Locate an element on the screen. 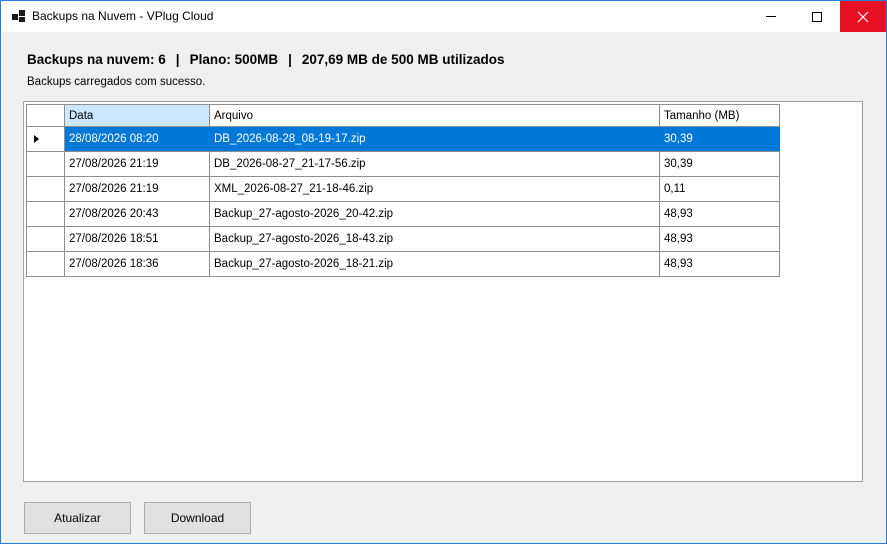 This screenshot has width=887, height=544. window-title: Backups na Nuvem - VPlug Cloud is located at coordinates (123, 16).